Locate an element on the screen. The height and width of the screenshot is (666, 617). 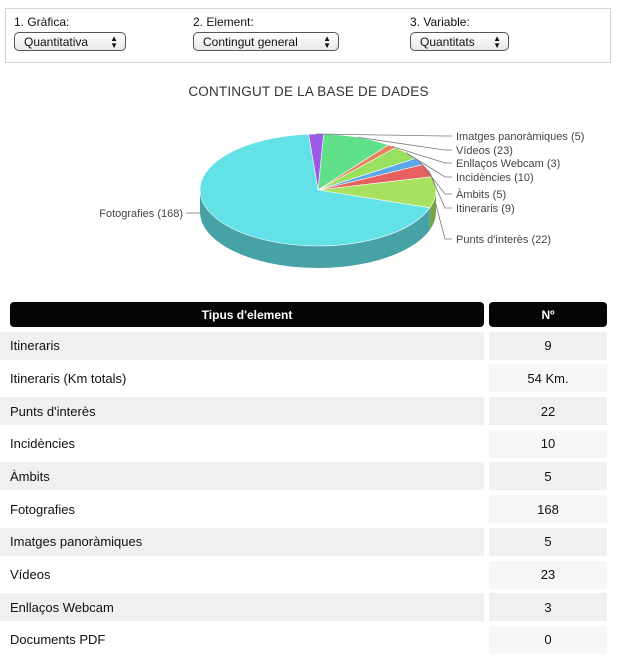
row-element-type: Punts d'interès is located at coordinates (242, 411).